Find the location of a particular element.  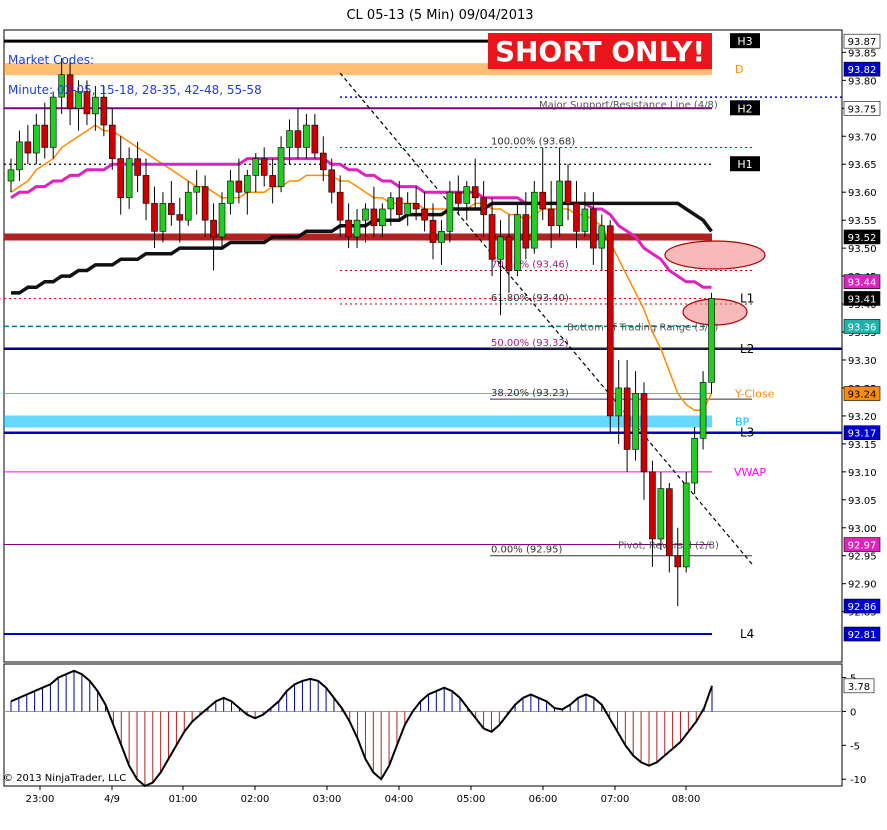

fib-label: 100.00% (93.68) is located at coordinates (533, 141).